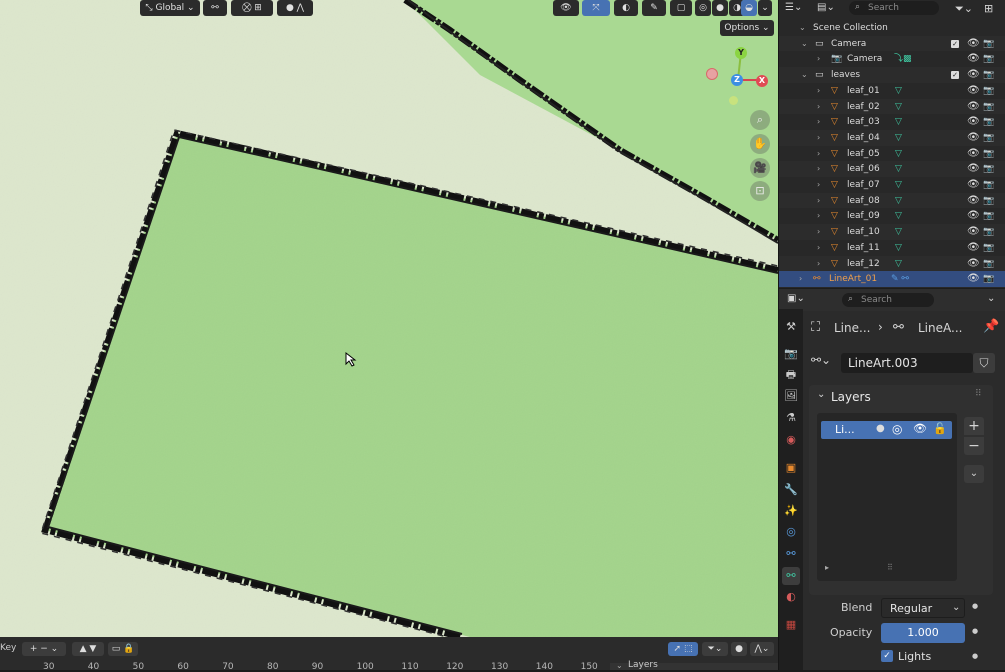 This screenshot has height=672, width=1005. Describe the element at coordinates (791, 490) in the screenshot. I see `modifiers-tab-icon: 🔧` at that location.